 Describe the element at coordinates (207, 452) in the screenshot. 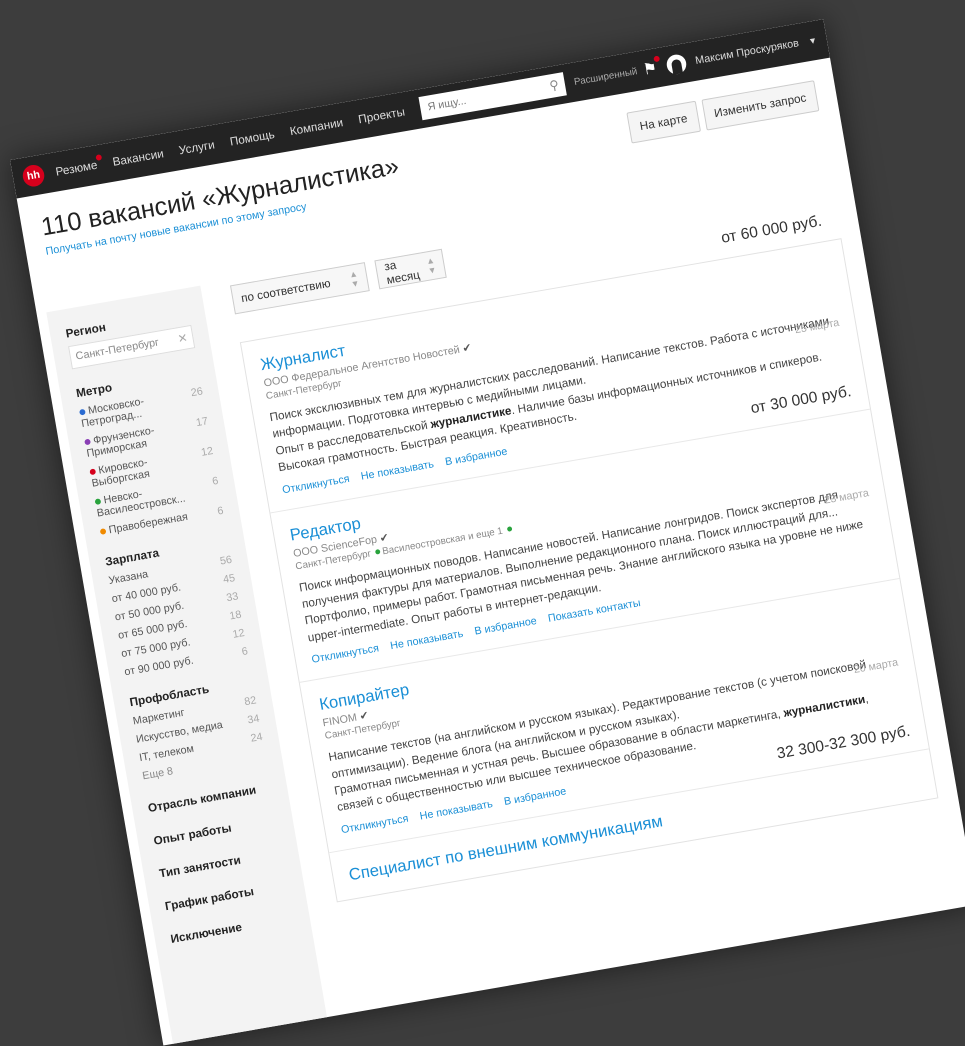

I see `metro-count: 12` at that location.